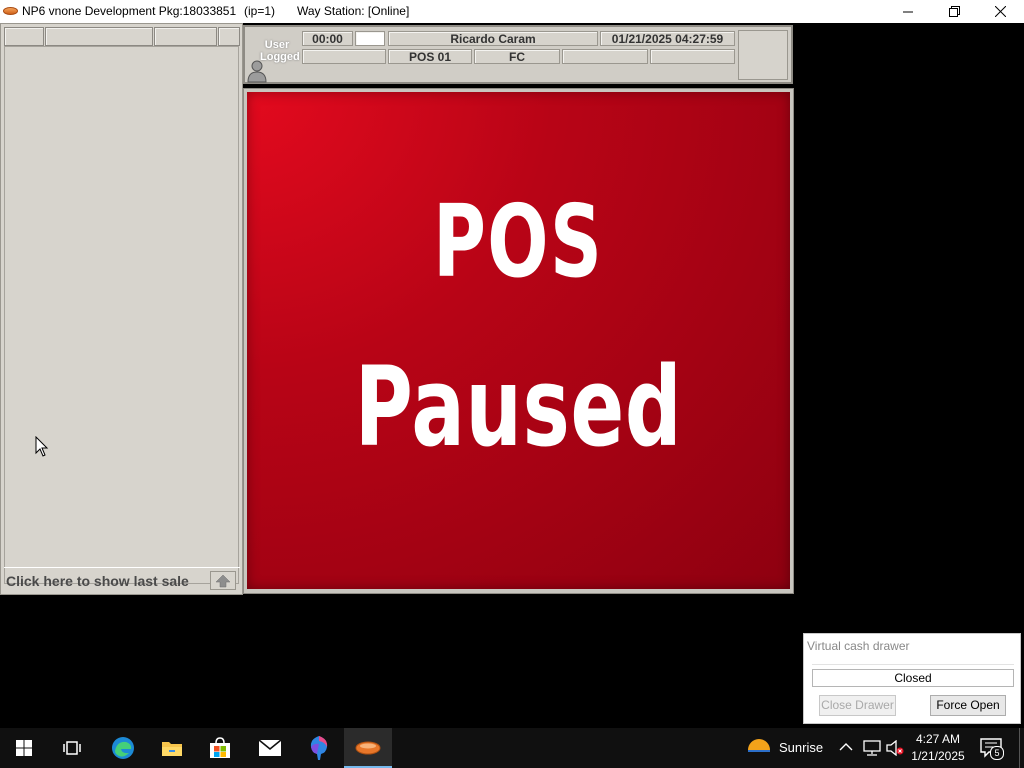 The height and width of the screenshot is (768, 1024). What do you see at coordinates (872, 748) in the screenshot?
I see `network-icon` at bounding box center [872, 748].